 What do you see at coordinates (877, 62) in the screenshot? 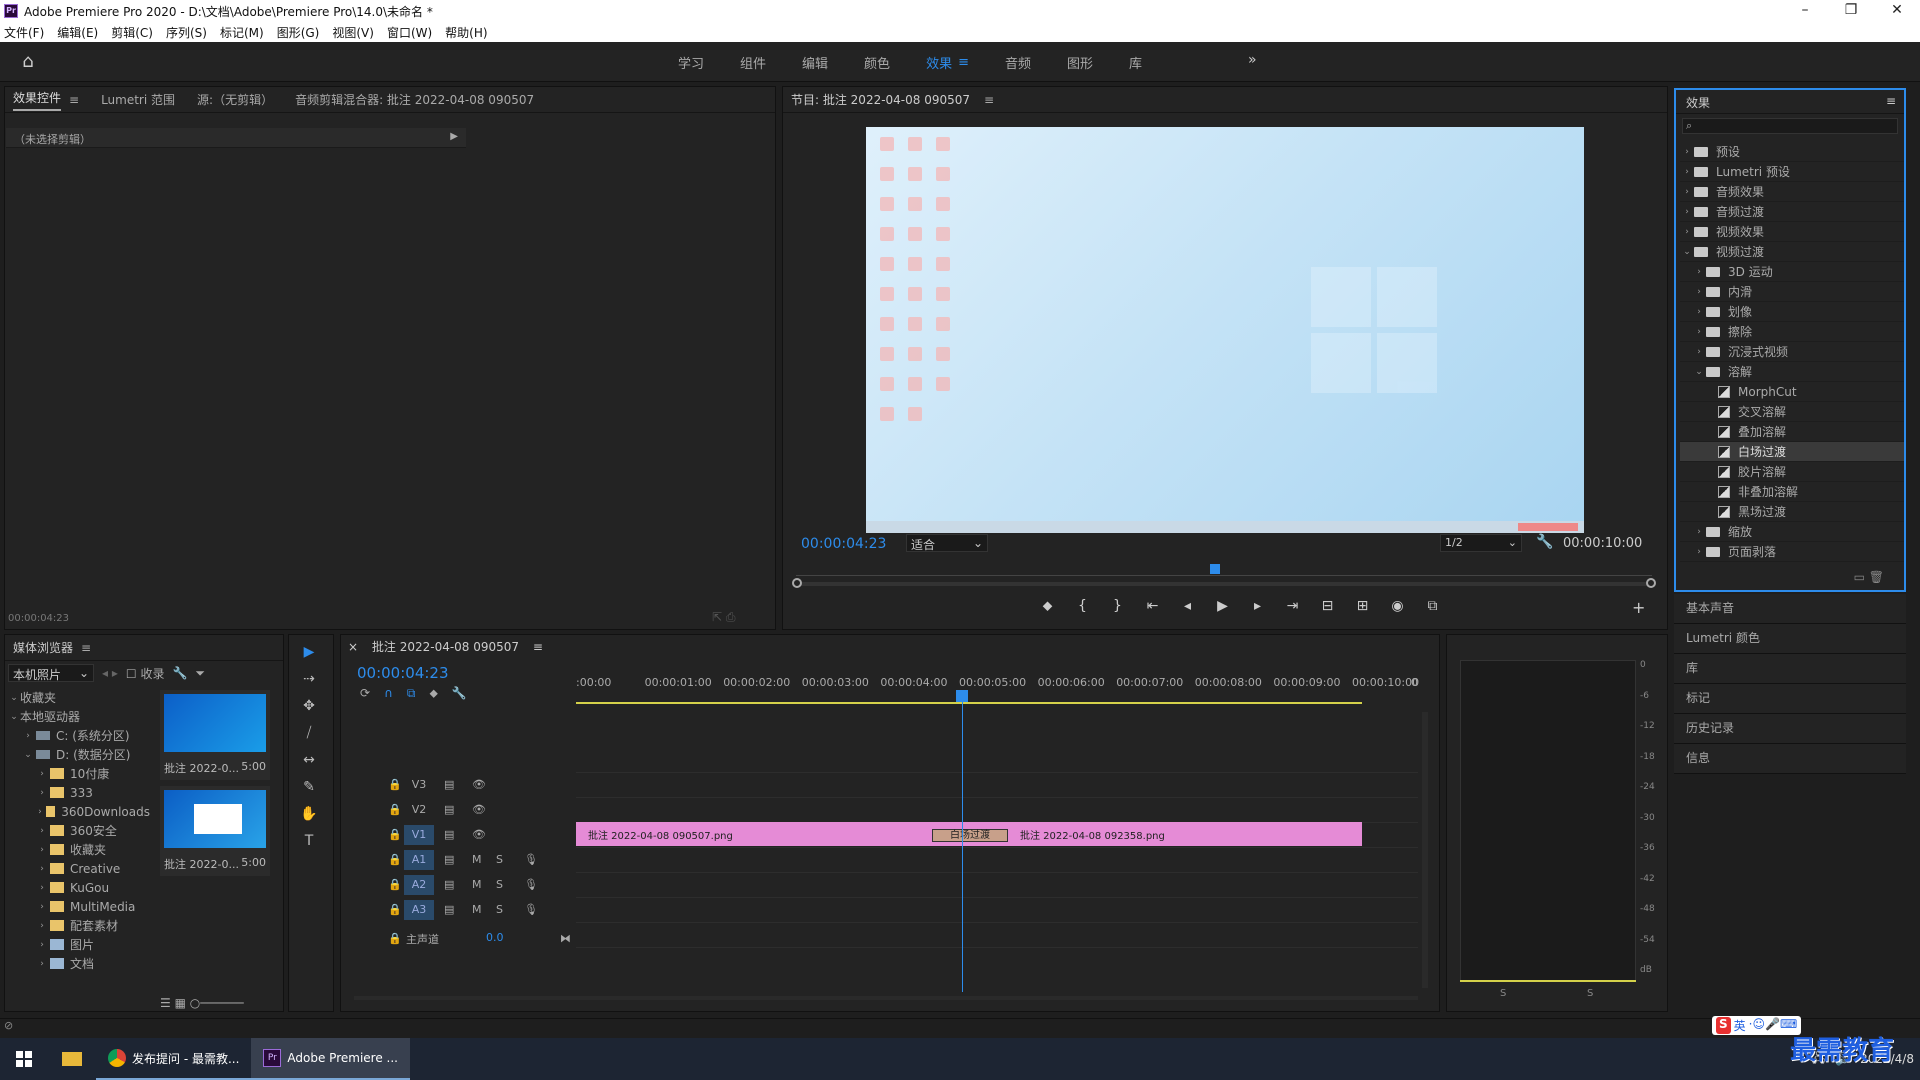
I see `workspace-tab-color: 颜色` at bounding box center [877, 62].